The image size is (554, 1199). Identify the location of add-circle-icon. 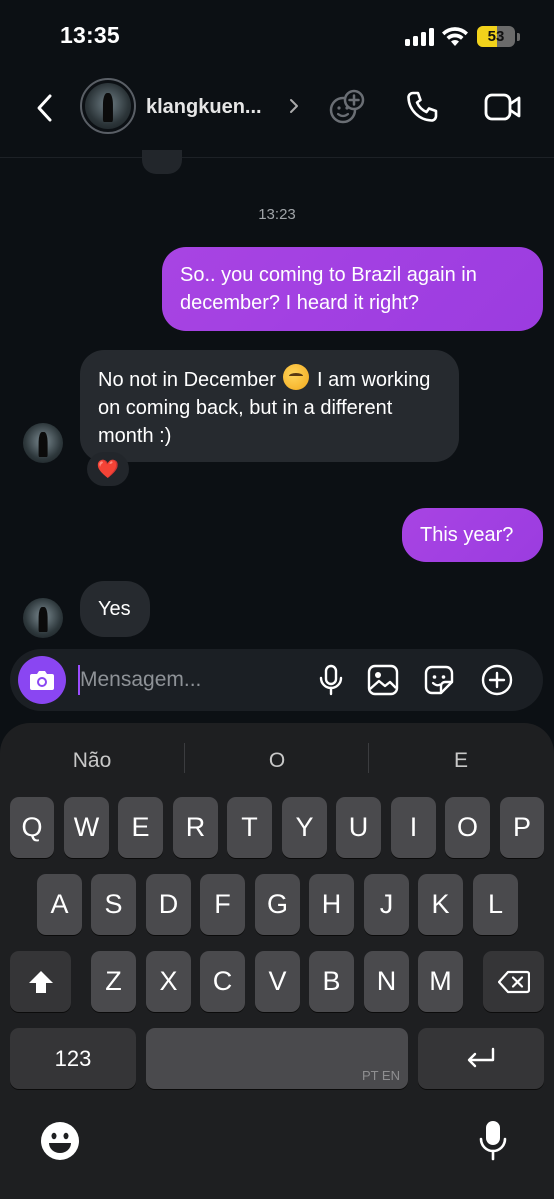
(497, 680).